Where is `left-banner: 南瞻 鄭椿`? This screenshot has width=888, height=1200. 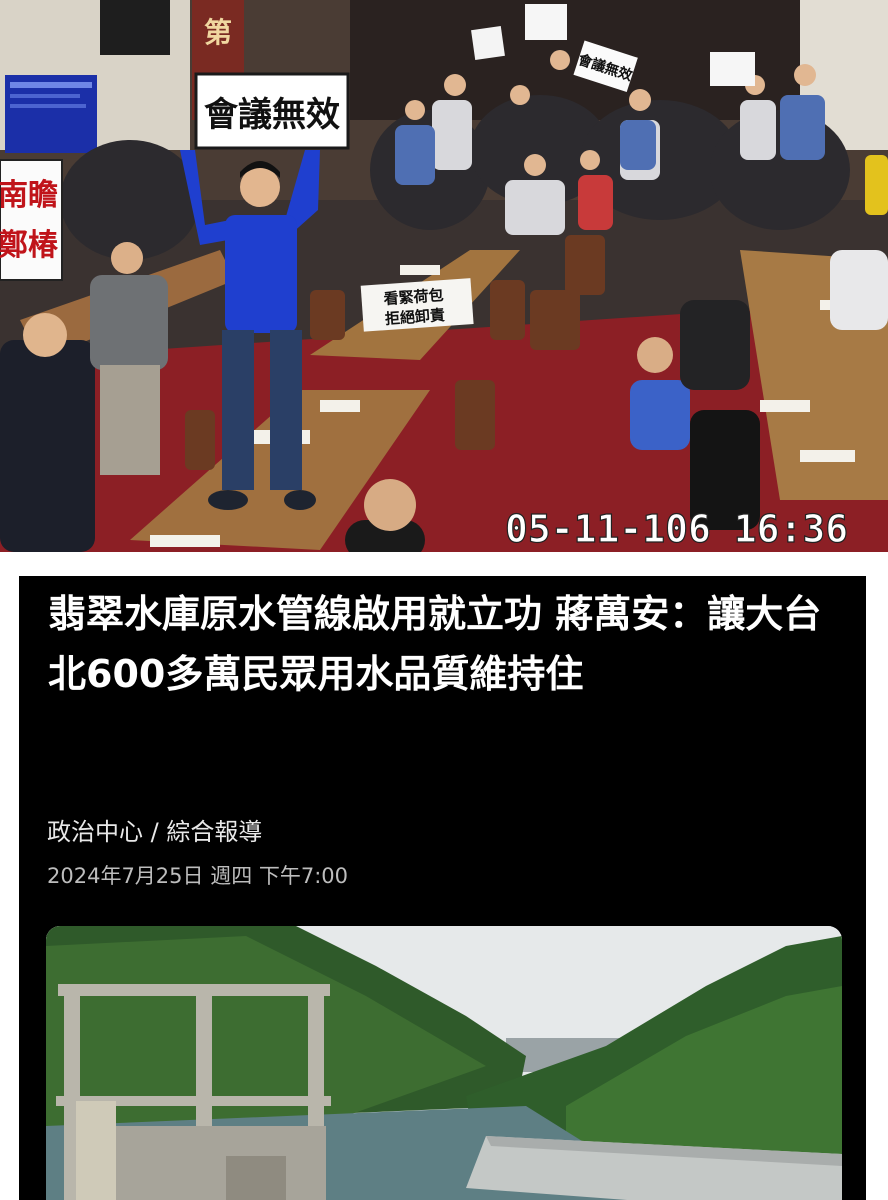 left-banner: 南瞻 鄭椿 is located at coordinates (31, 220).